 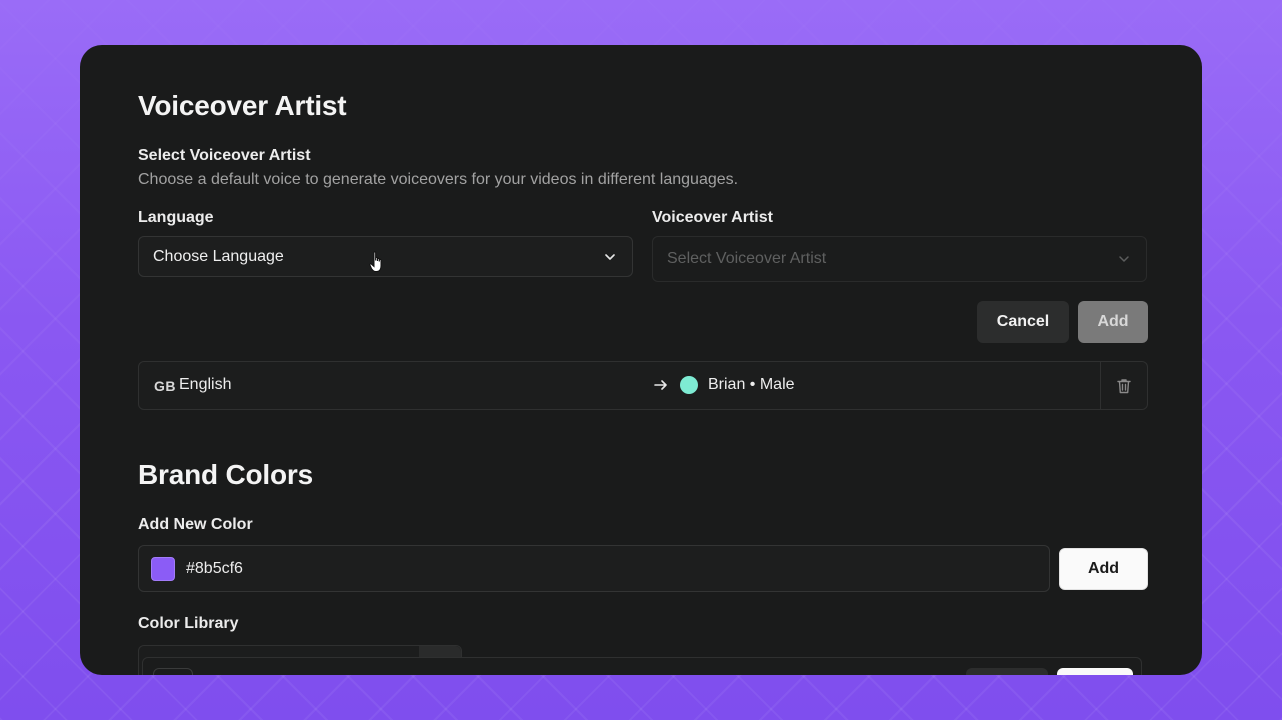 I want to click on voiceover-artist-select: Select Voiceover Artist, so click(x=899, y=259).